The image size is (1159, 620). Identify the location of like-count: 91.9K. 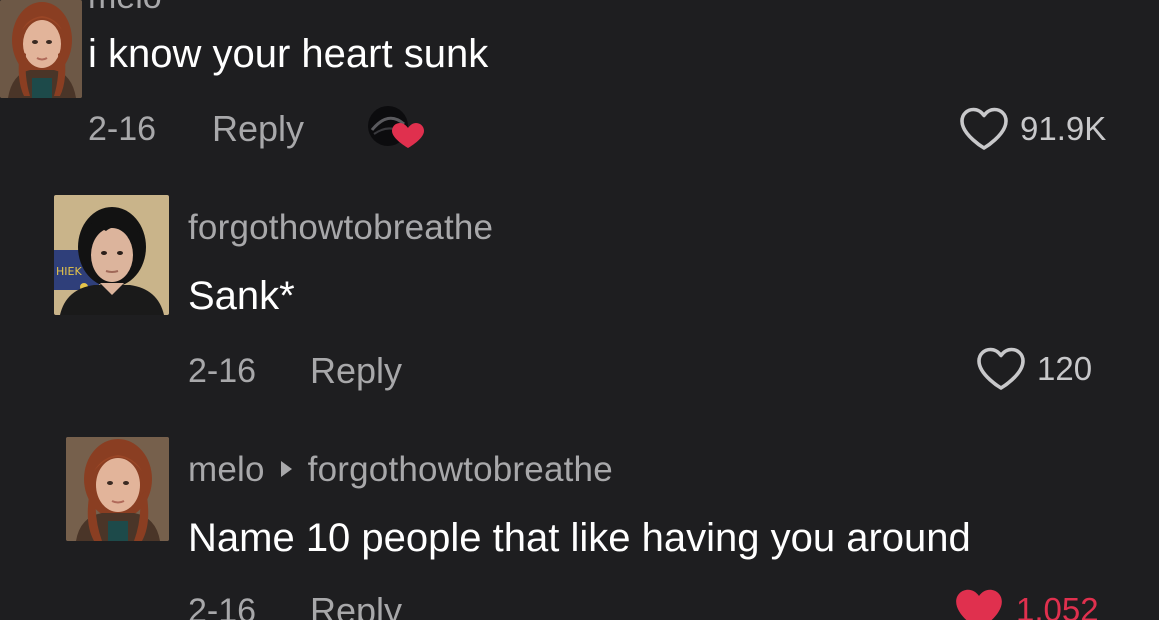
(1063, 128).